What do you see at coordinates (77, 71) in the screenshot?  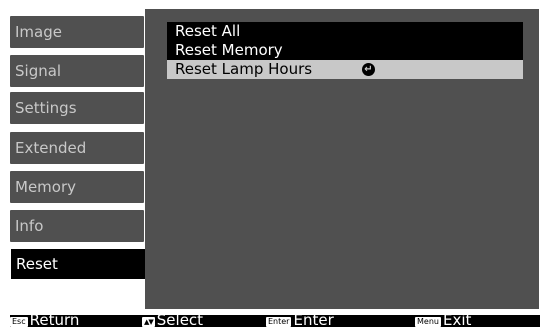 I see `sidebar-item-signal: Signal` at bounding box center [77, 71].